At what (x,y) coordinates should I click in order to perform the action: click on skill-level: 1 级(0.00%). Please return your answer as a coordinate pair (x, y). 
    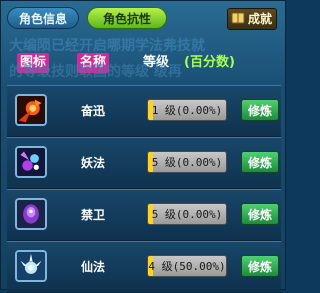
    Looking at the image, I should click on (187, 110).